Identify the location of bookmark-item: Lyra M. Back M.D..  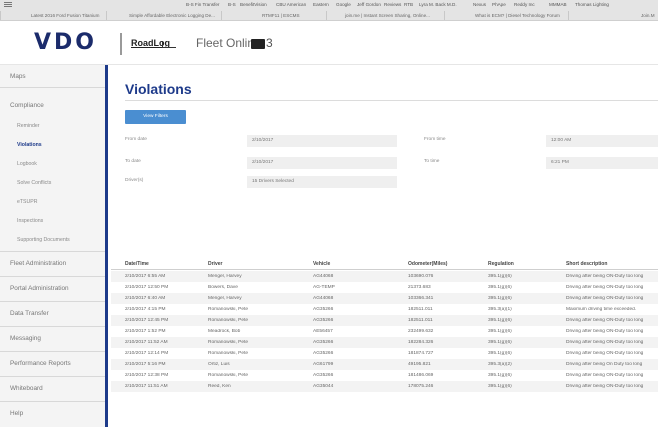
(438, 4).